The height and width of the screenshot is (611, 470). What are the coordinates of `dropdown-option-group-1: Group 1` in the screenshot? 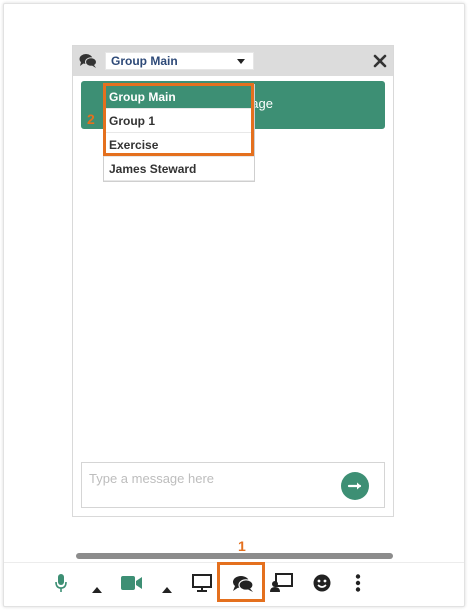 It's located at (179, 121).